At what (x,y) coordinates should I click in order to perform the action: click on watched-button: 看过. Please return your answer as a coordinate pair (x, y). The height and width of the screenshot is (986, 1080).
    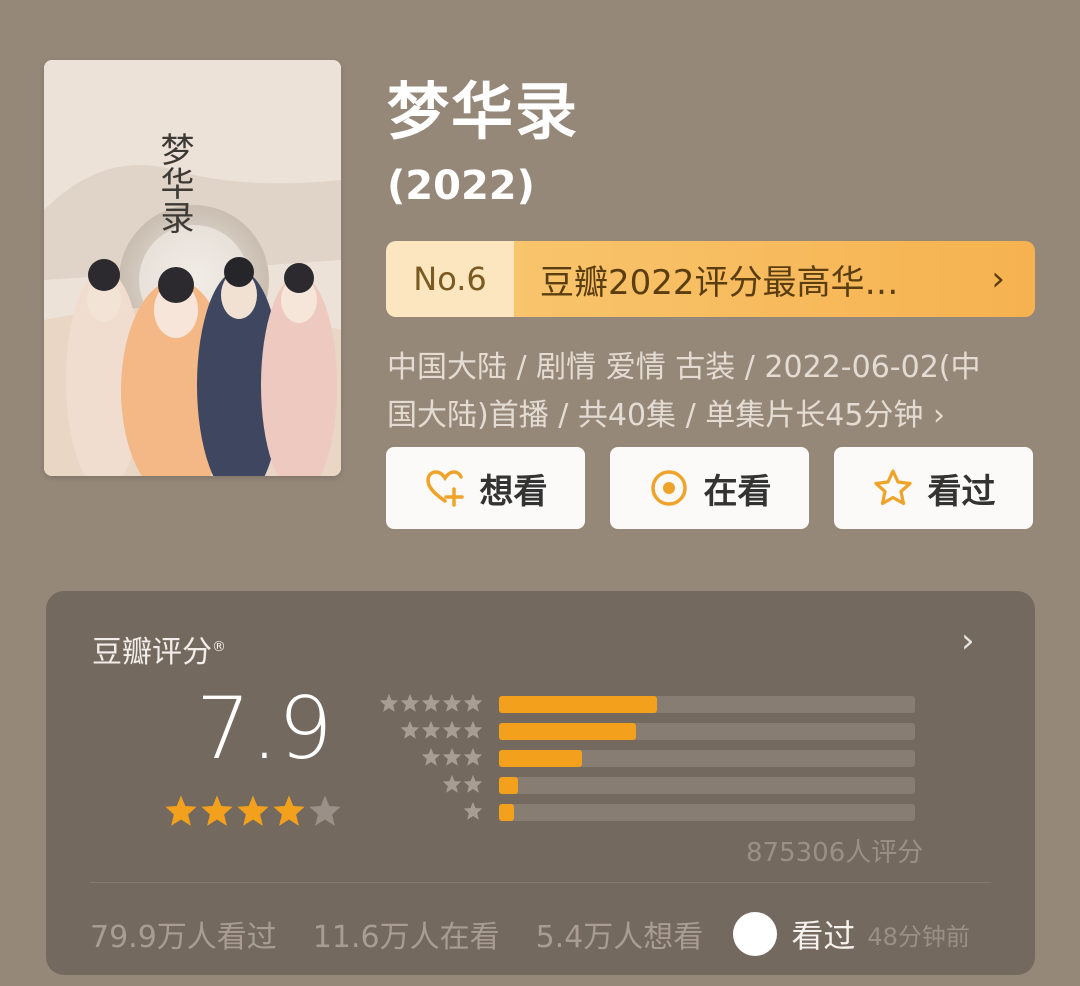
    Looking at the image, I should click on (933, 488).